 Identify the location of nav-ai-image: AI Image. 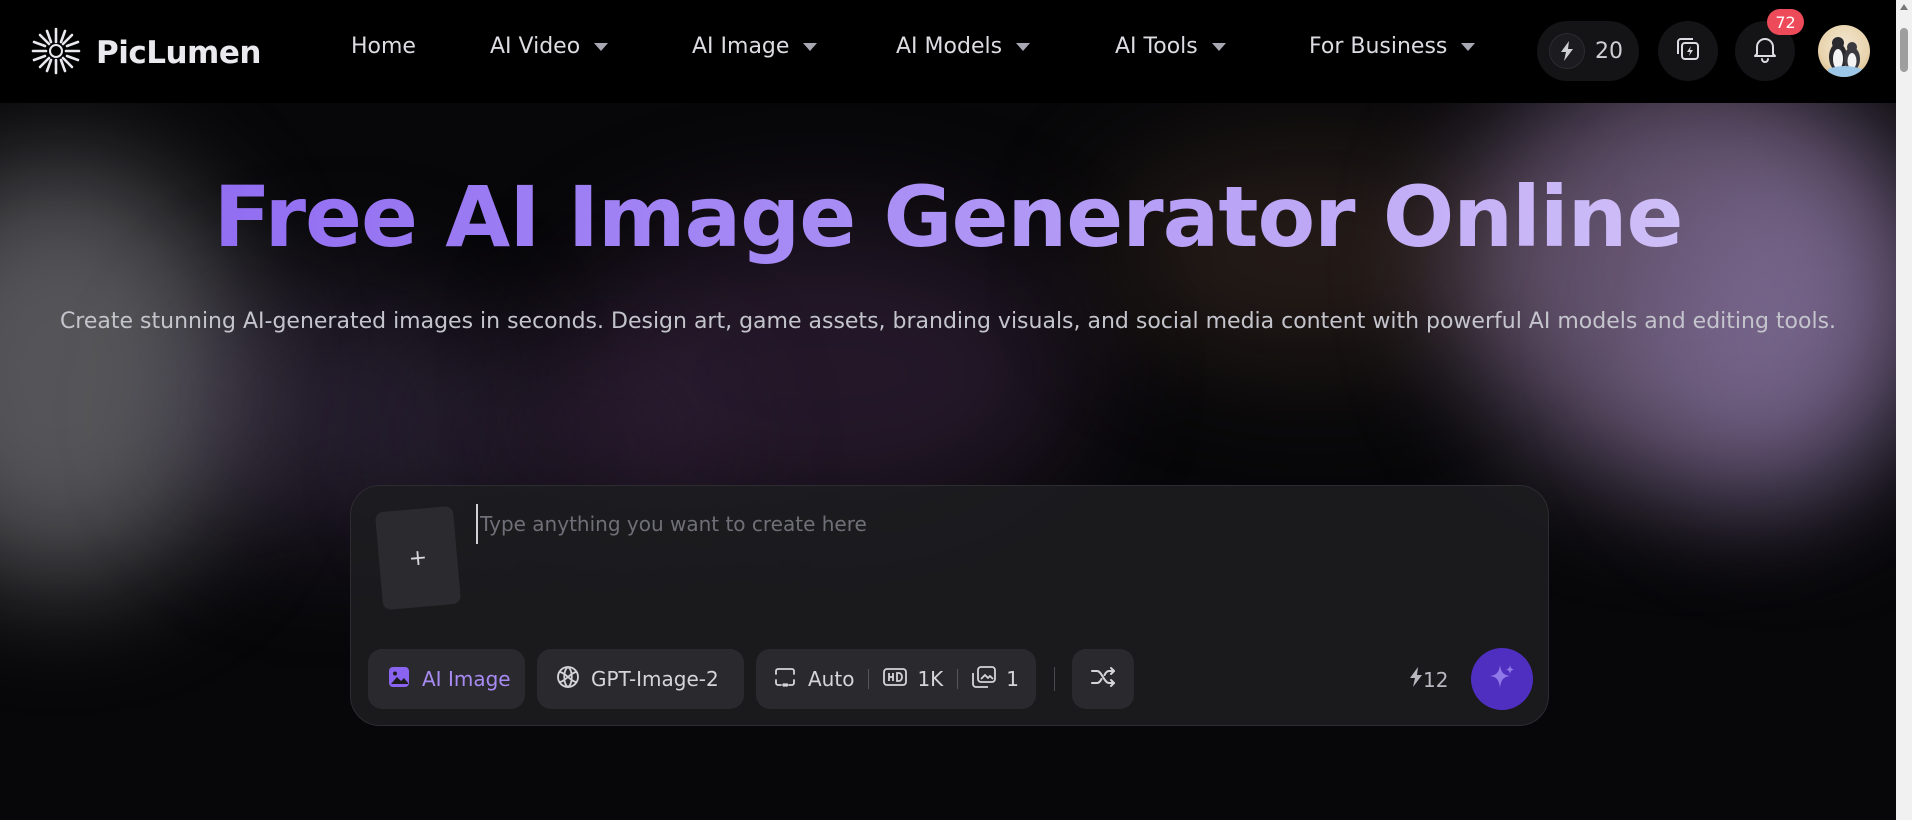
(755, 46).